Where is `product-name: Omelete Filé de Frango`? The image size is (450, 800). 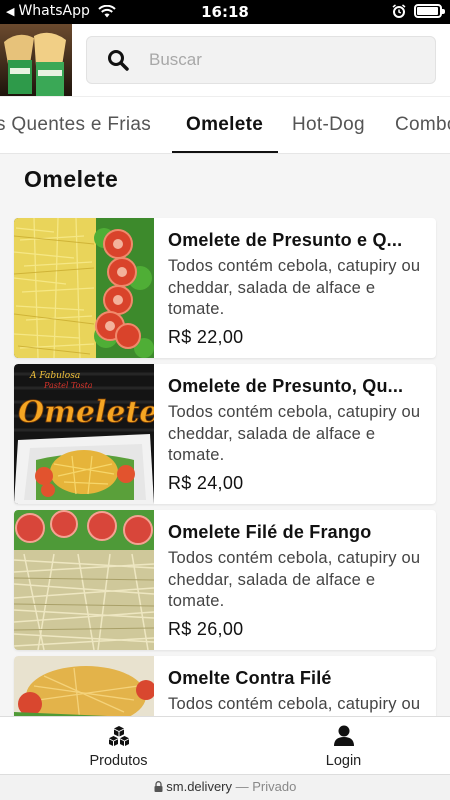 product-name: Omelete Filé de Frango is located at coordinates (270, 532).